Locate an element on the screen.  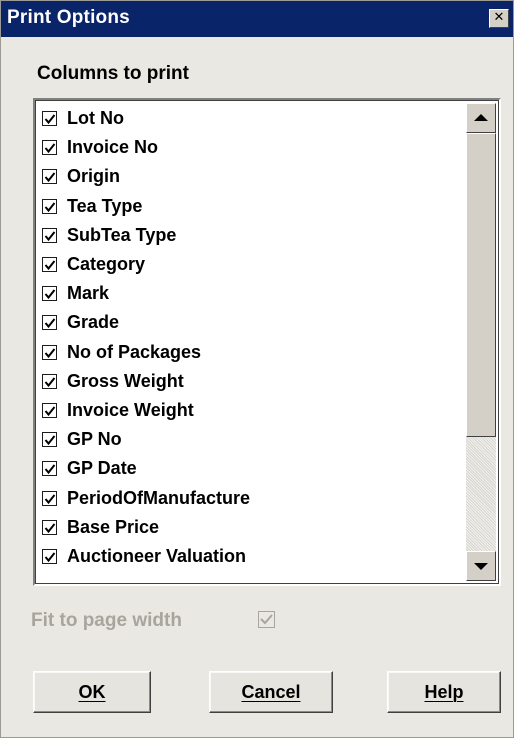
scrollbar-thumb is located at coordinates (481, 285).